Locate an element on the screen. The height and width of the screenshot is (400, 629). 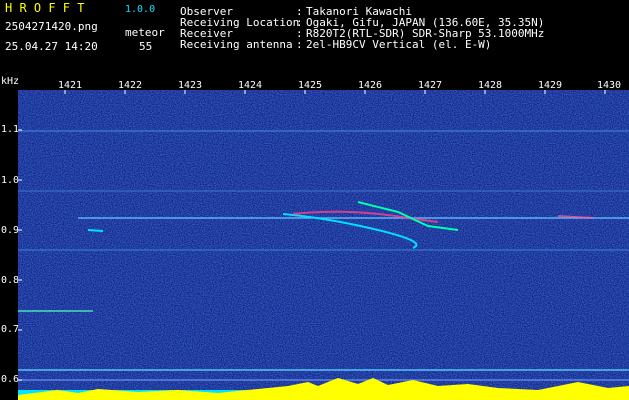
y-tick-label: 0.9 is located at coordinates (10, 230).